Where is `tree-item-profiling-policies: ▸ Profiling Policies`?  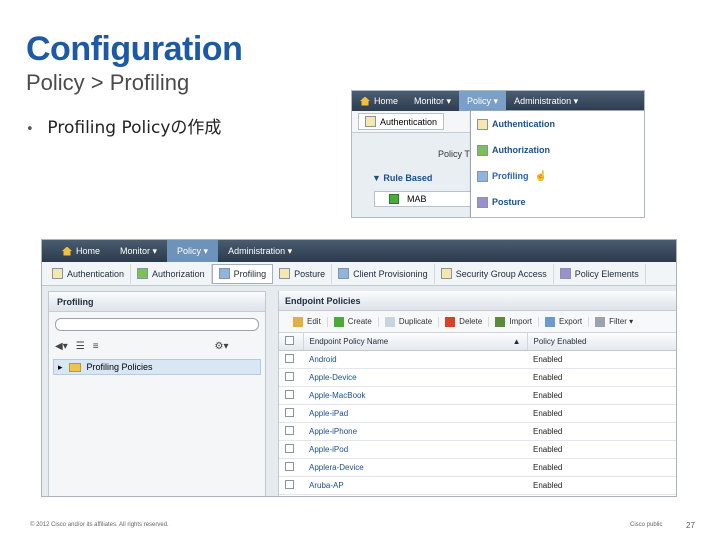 tree-item-profiling-policies: ▸ Profiling Policies is located at coordinates (157, 367).